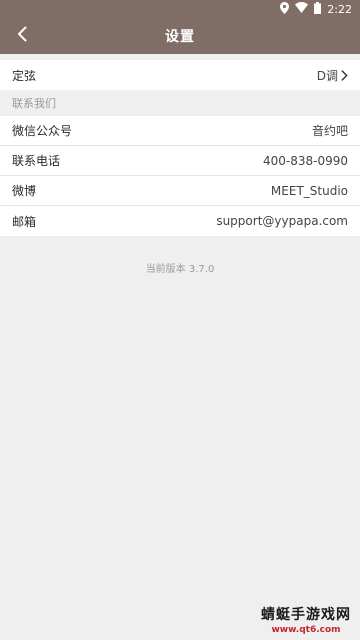  I want to click on watermark-sub: www.qt6.com, so click(306, 629).